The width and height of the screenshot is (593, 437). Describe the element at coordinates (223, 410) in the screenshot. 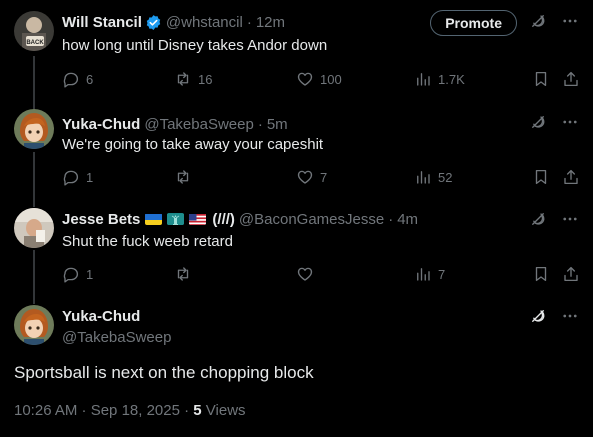

I see `views-label: Views` at that location.